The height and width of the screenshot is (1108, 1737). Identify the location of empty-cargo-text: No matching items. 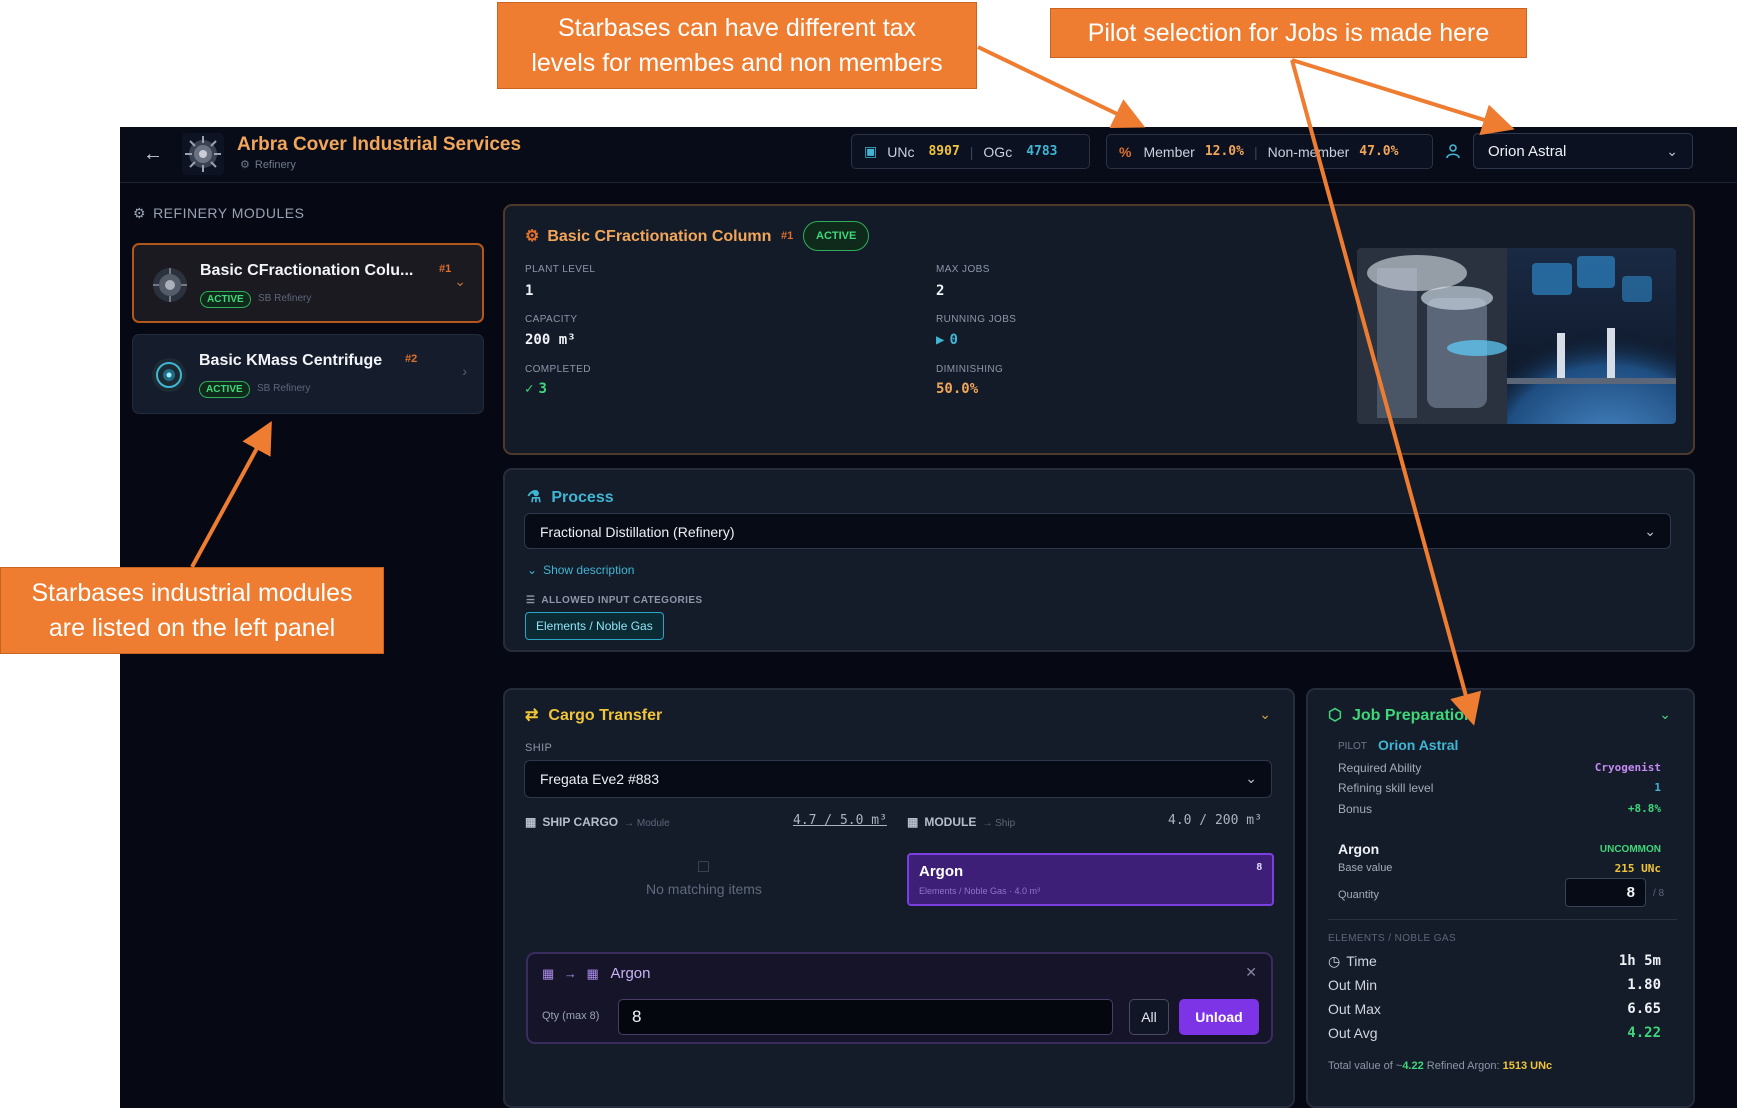
(704, 889).